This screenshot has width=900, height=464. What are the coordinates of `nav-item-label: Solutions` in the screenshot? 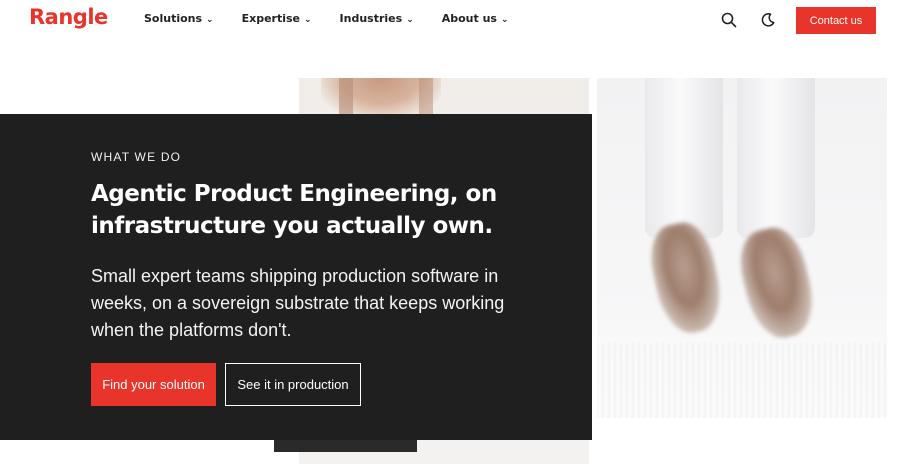 It's located at (173, 18).